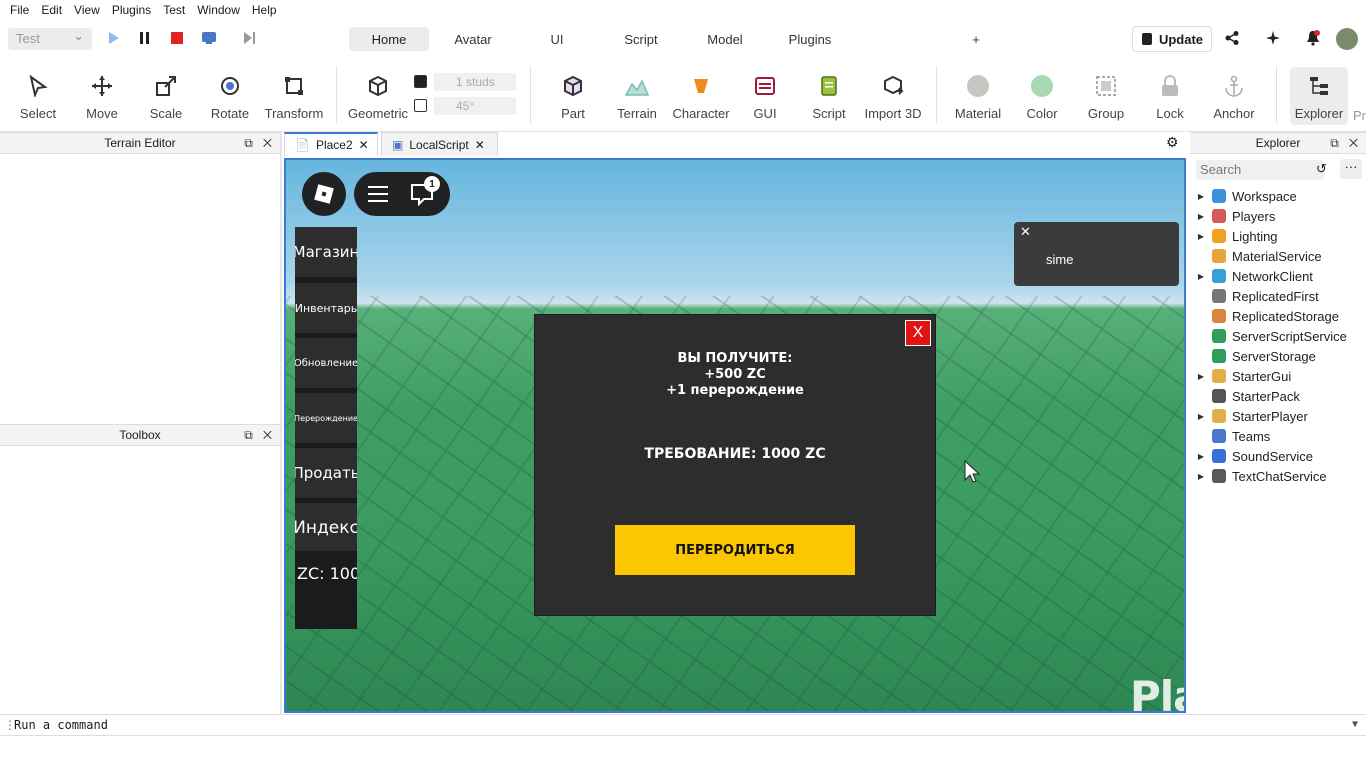 The height and width of the screenshot is (768, 1366). I want to click on explorer-item-starterpack: StarterPack, so click(1278, 396).